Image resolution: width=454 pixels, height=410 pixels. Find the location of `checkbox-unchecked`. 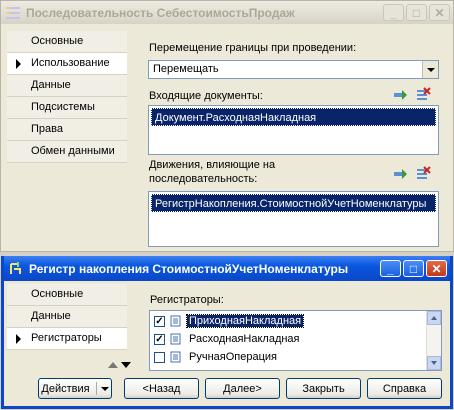

checkbox-unchecked is located at coordinates (159, 357).